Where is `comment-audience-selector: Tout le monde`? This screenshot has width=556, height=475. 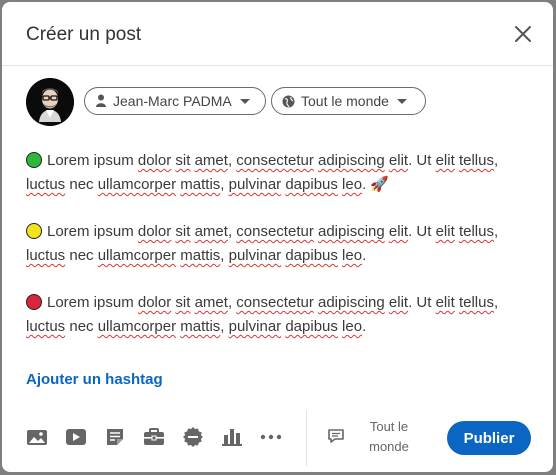
comment-audience-selector: Tout le monde is located at coordinates (389, 437).